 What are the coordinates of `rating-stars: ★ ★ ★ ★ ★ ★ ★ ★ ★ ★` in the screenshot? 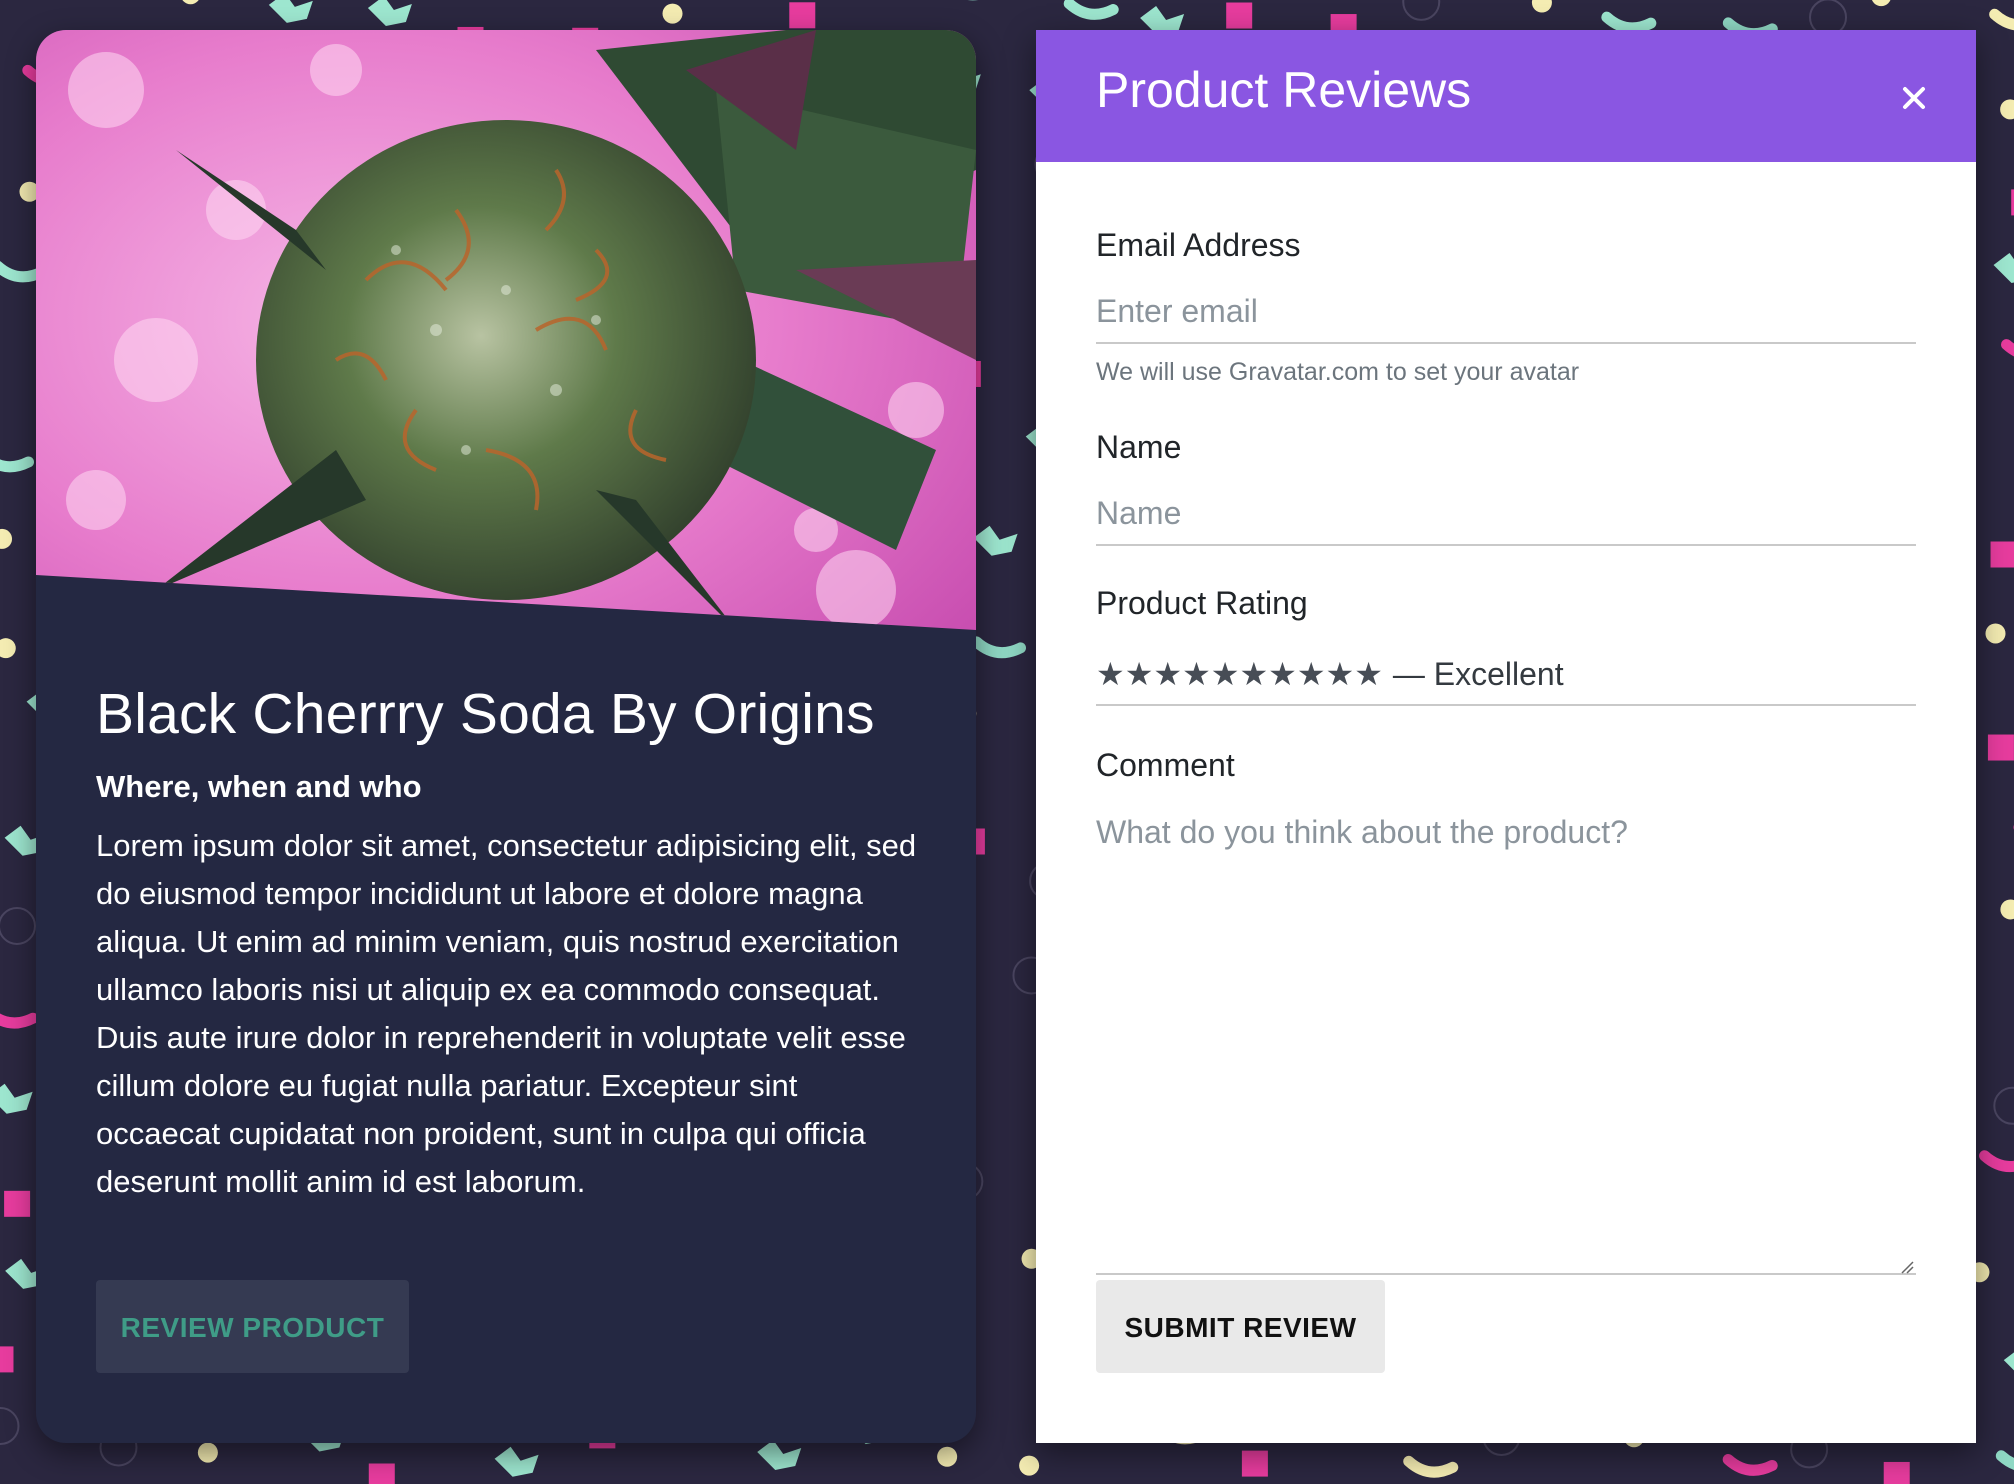 It's located at (1239, 674).